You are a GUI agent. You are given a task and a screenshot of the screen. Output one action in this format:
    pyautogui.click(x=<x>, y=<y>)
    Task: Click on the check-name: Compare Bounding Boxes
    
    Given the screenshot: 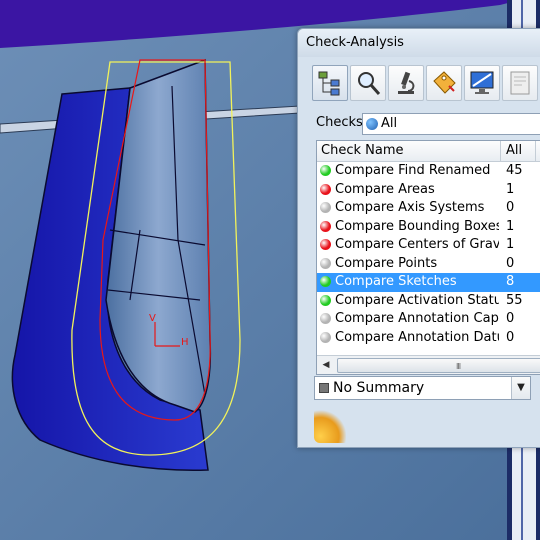 What is the action you would take?
    pyautogui.click(x=417, y=226)
    